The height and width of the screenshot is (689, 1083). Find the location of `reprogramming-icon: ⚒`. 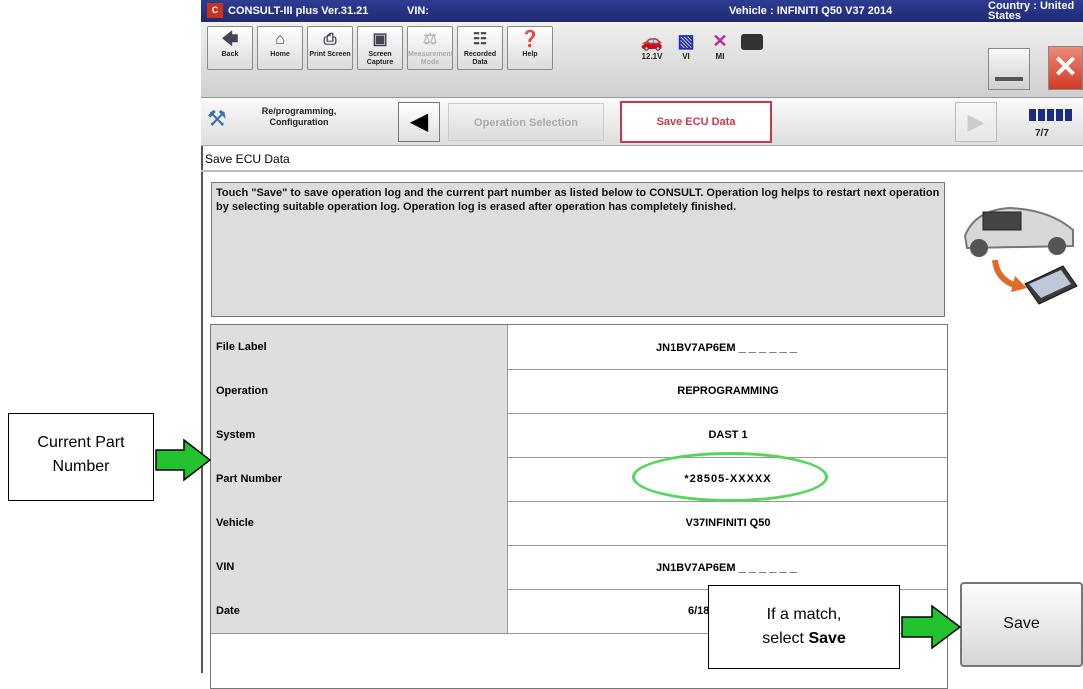

reprogramming-icon: ⚒ is located at coordinates (217, 118).